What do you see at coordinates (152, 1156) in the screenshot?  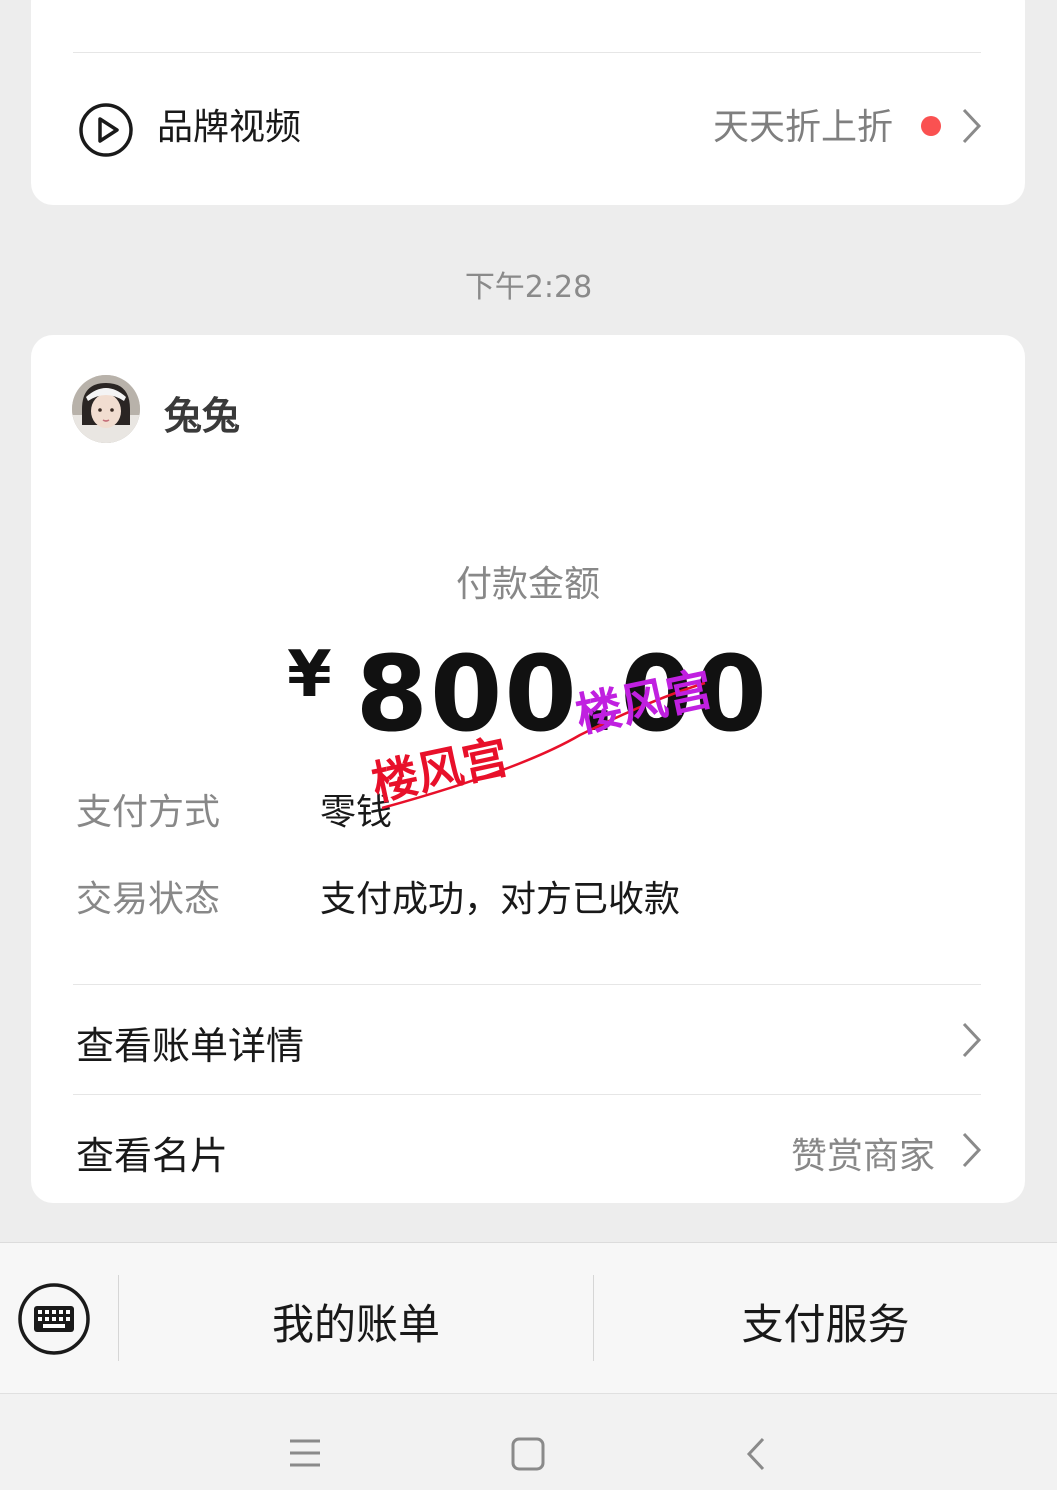 I see `view-business-card-label: 查看名片` at bounding box center [152, 1156].